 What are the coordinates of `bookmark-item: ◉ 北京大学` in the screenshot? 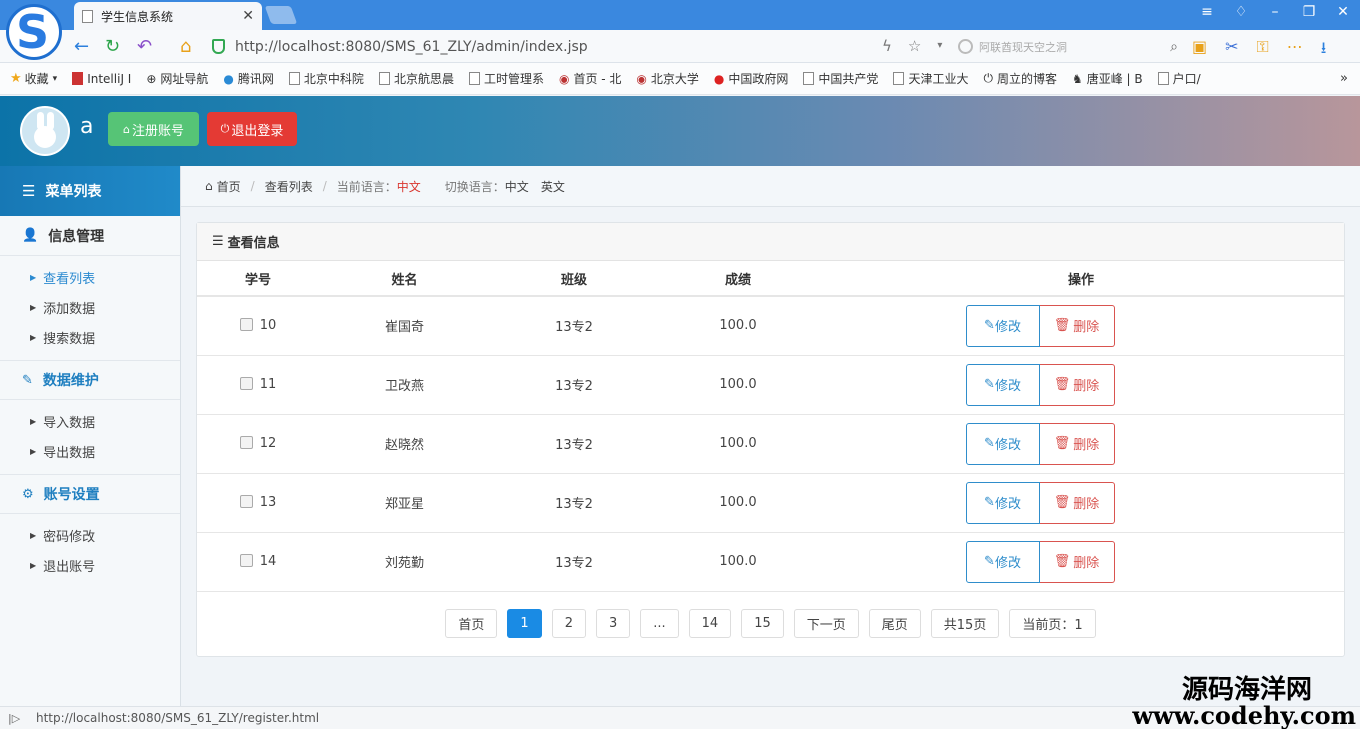 It's located at (667, 78).